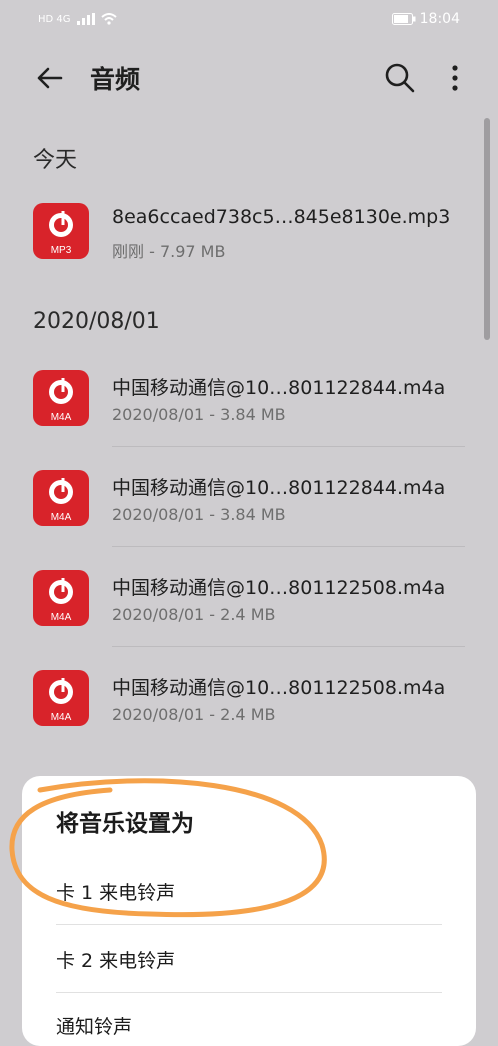 This screenshot has width=498, height=1046. What do you see at coordinates (455, 78) in the screenshot?
I see `more-vertical-icon` at bounding box center [455, 78].